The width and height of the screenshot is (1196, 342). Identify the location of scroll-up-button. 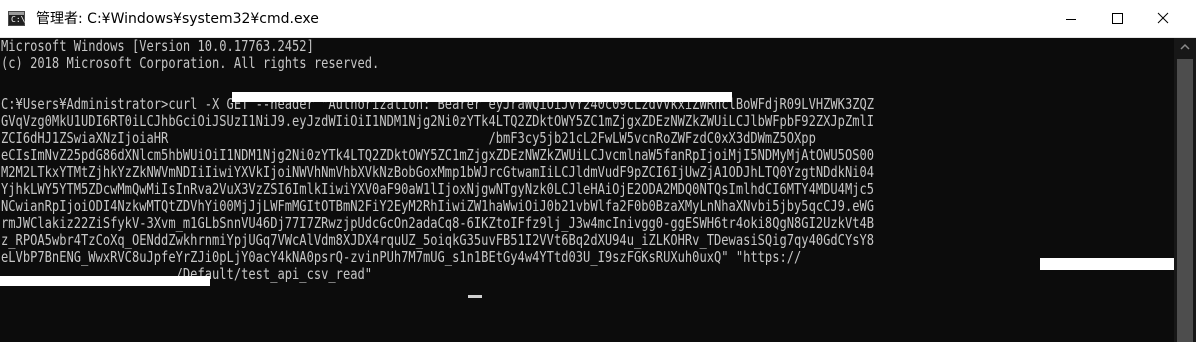
(1185, 47).